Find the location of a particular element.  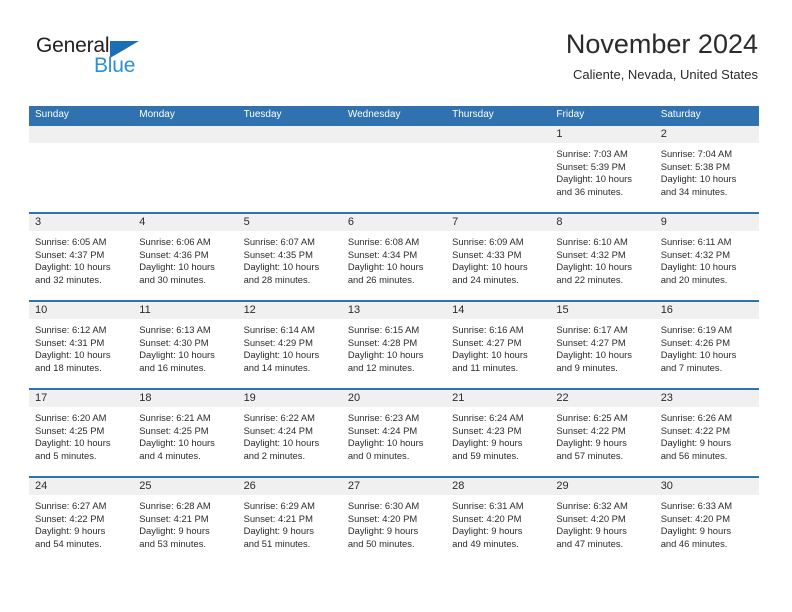

sunrise-line: Sunrise: 6:31 AM is located at coordinates (488, 505).